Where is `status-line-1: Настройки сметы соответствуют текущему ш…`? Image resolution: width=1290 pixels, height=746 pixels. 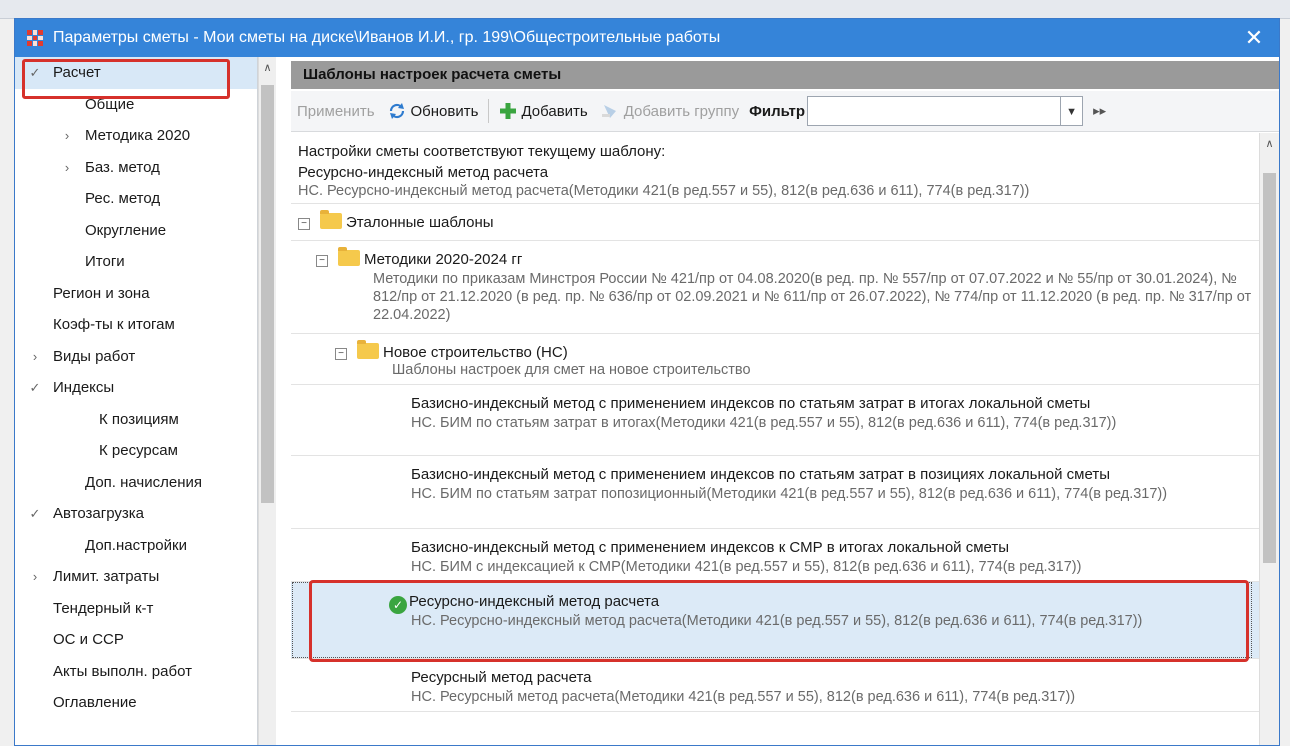
status-line-1: Настройки сметы соответствуют текущему ш… is located at coordinates (482, 151).